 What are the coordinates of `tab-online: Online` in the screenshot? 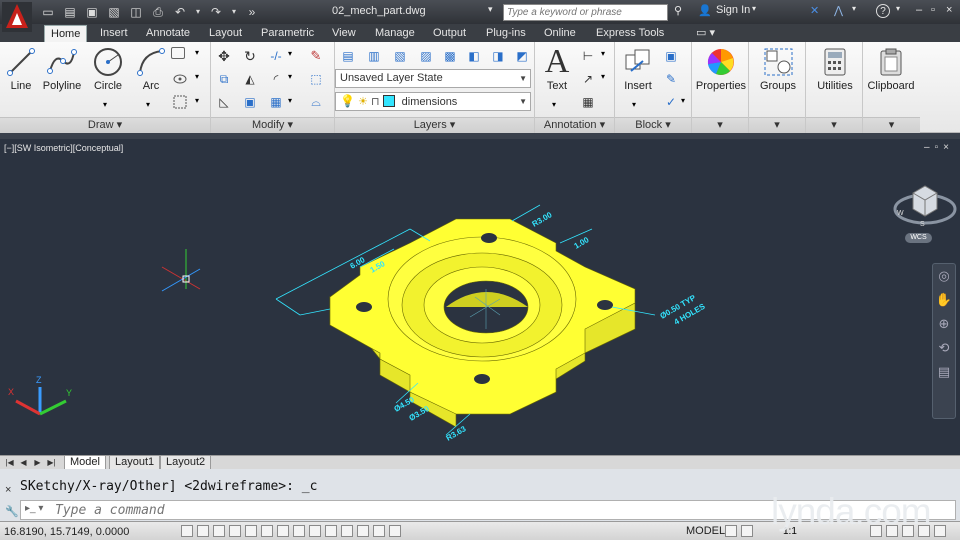 It's located at (560, 33).